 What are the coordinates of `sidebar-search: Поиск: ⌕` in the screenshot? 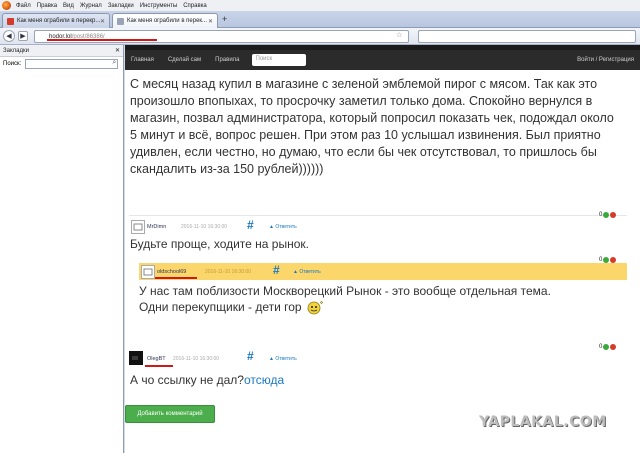 It's located at (61, 64).